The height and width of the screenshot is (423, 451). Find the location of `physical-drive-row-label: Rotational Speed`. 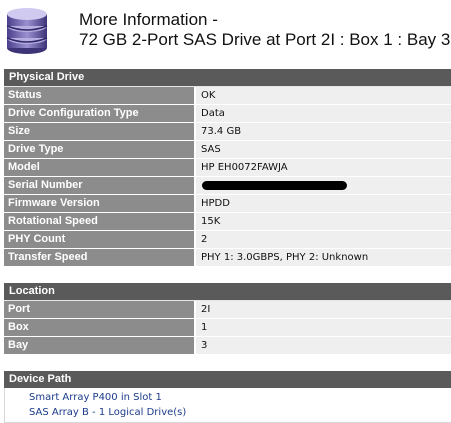

physical-drive-row-label: Rotational Speed is located at coordinates (99, 221).